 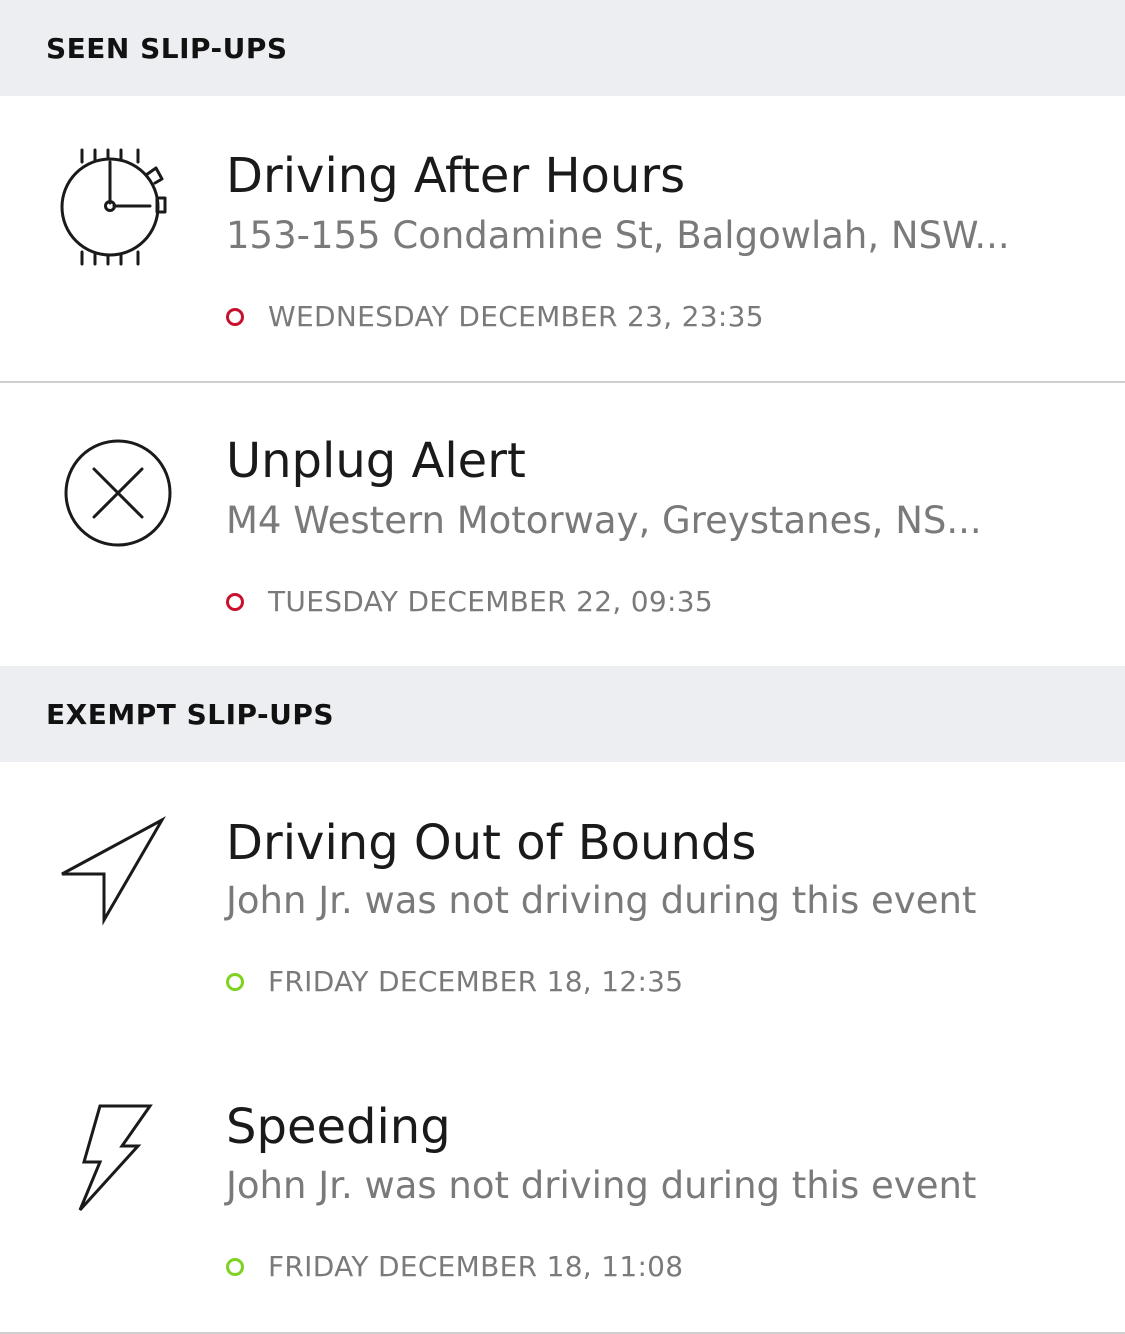 What do you see at coordinates (338, 1127) in the screenshot?
I see `slip-up-title: Speeding` at bounding box center [338, 1127].